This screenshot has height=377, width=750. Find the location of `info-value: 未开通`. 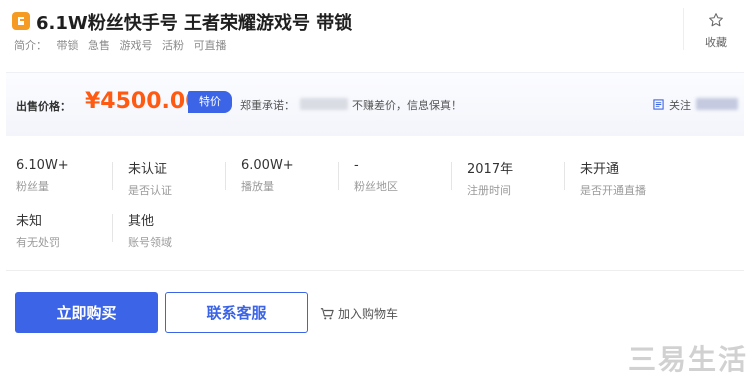

info-value: 未开通 is located at coordinates (600, 169).